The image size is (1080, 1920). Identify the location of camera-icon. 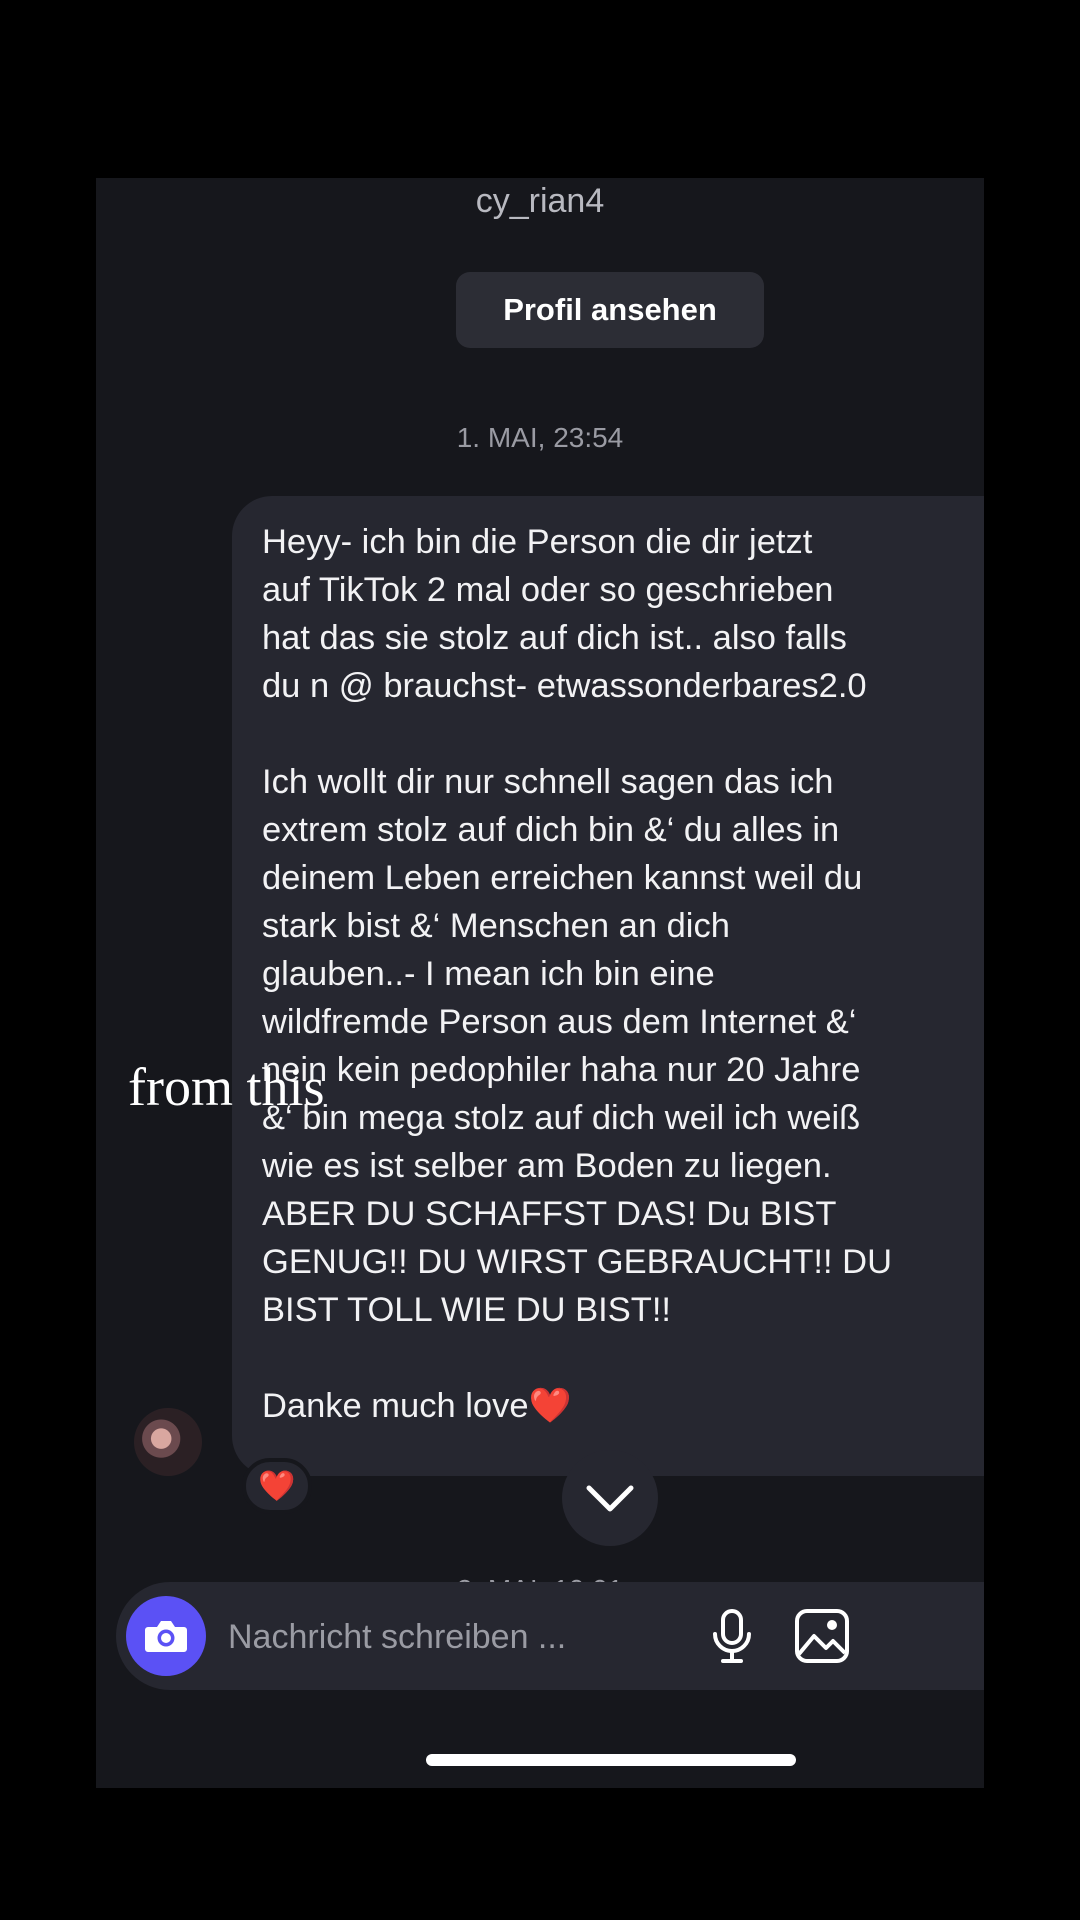
(166, 1636).